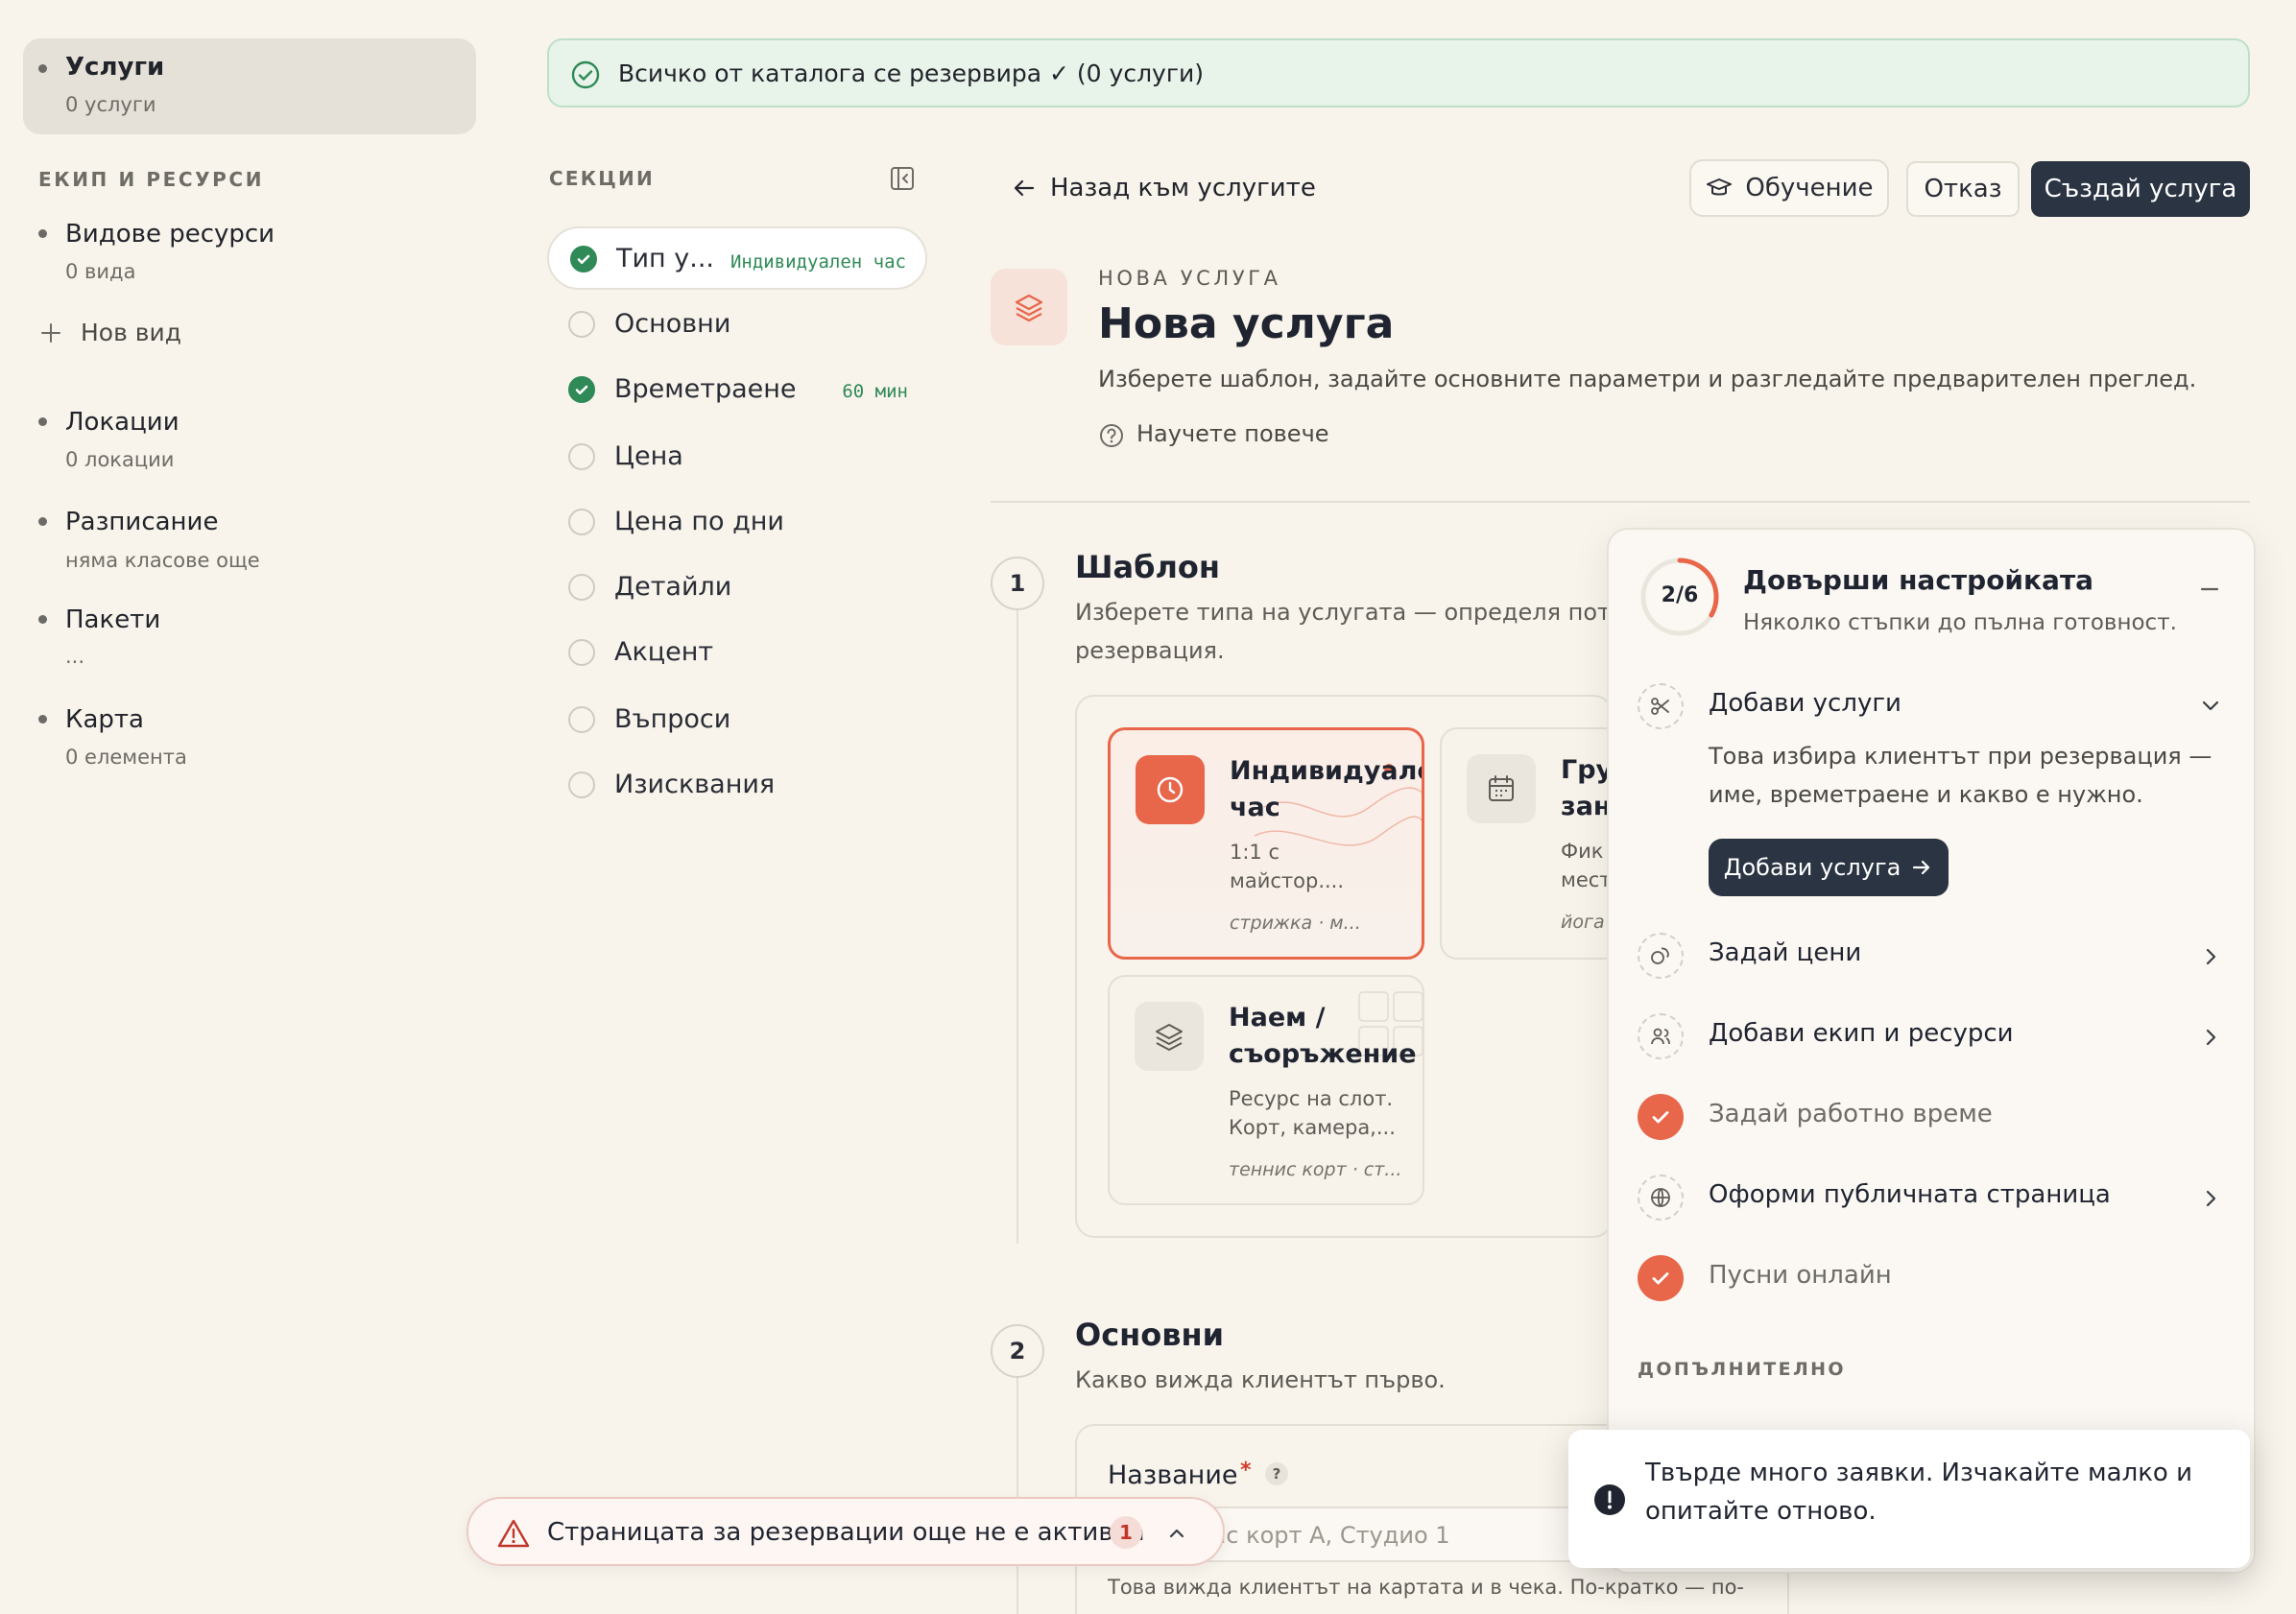 The height and width of the screenshot is (1614, 2296). I want to click on section-label: Детайли, so click(673, 587).